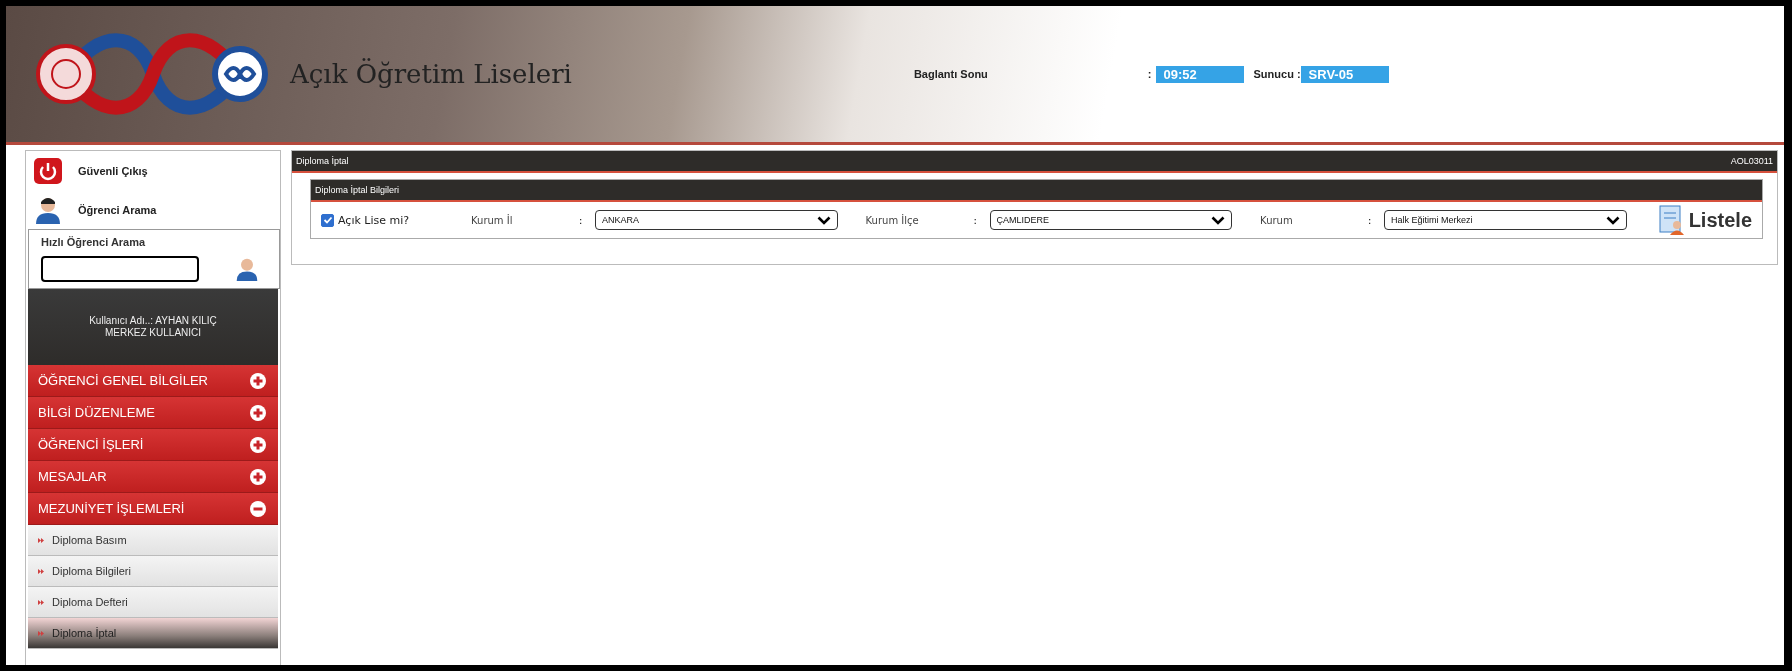 Image resolution: width=1792 pixels, height=671 pixels. What do you see at coordinates (1705, 220) in the screenshot?
I see `list-button: Listele` at bounding box center [1705, 220].